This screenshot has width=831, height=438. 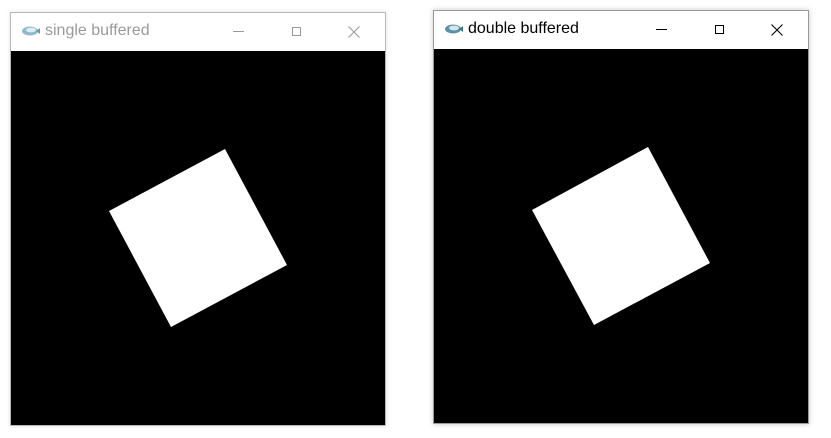 What do you see at coordinates (523, 28) in the screenshot?
I see `window-title: double buffered` at bounding box center [523, 28].